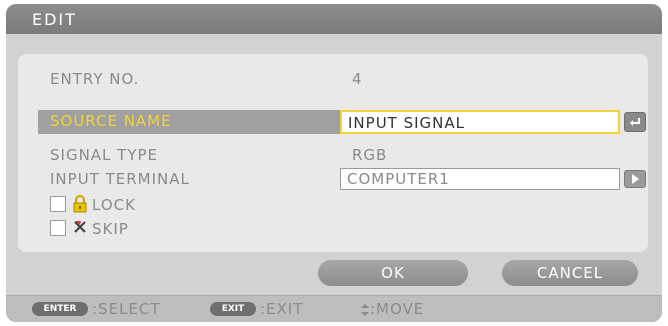 The height and width of the screenshot is (326, 668). I want to click on source-name-label: SOURCE NAME, so click(111, 121).